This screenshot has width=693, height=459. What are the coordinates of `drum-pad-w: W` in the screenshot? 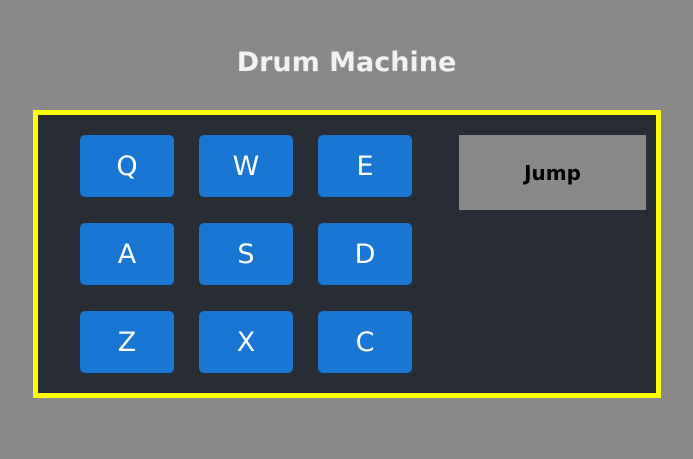 It's located at (246, 166).